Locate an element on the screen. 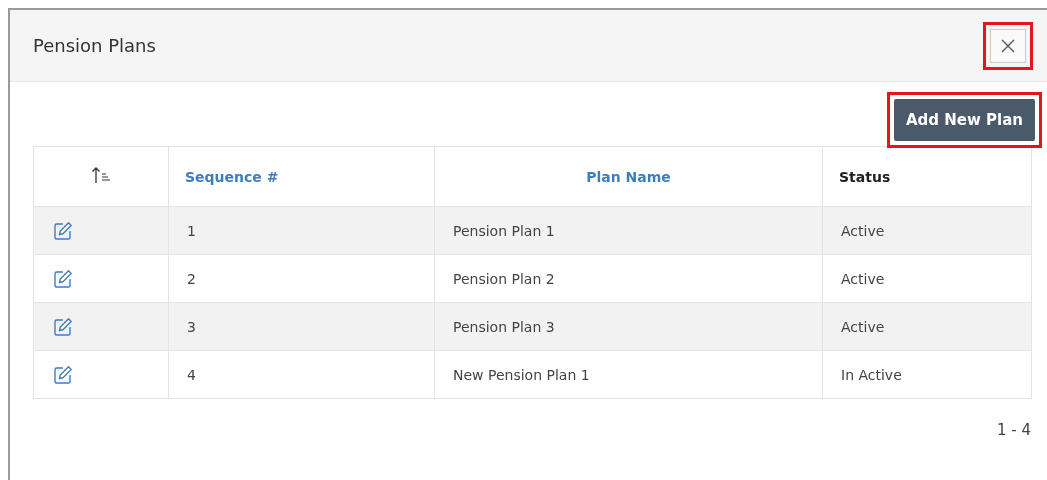 Image resolution: width=1047 pixels, height=480 pixels. table-cell: New Pension Plan 1 is located at coordinates (628, 374).